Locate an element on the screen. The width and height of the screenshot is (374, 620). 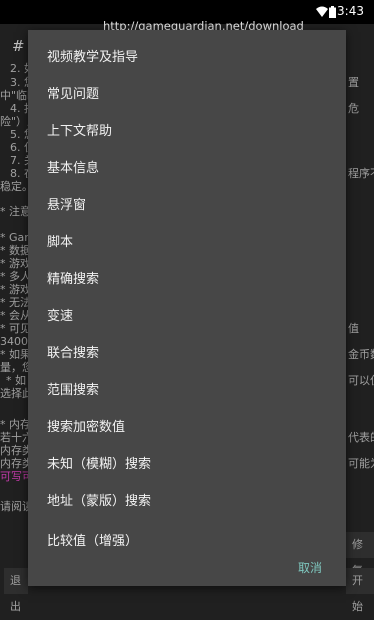
bg-line: * 数据 is located at coordinates (15, 250).